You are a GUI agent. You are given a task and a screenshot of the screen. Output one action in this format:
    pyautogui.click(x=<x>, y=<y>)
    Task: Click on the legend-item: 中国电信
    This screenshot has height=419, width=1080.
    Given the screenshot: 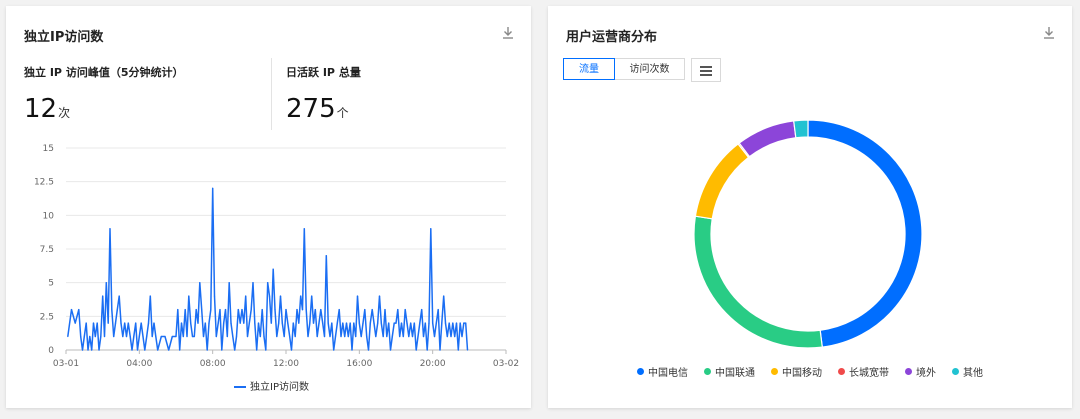 What is the action you would take?
    pyautogui.click(x=662, y=371)
    